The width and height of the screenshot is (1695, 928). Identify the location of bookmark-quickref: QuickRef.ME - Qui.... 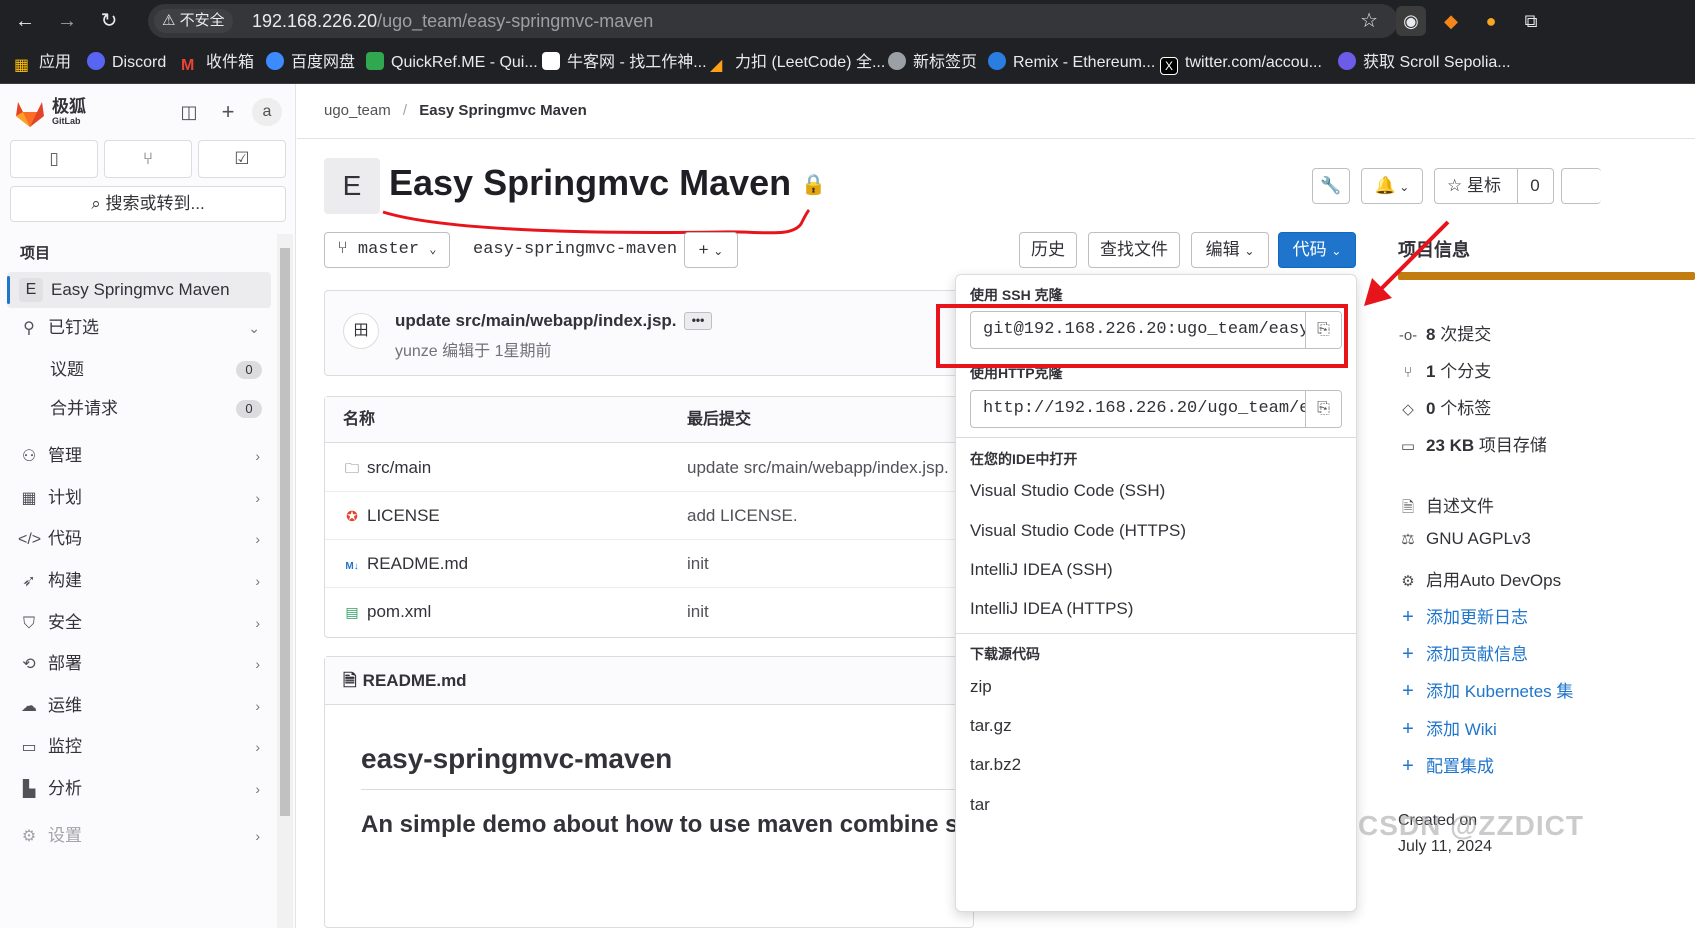
(452, 63).